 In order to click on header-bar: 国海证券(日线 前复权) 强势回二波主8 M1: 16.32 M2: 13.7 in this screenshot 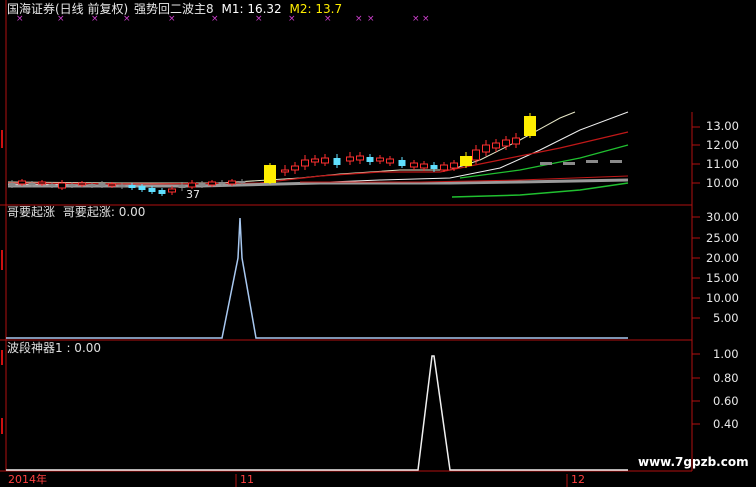, I will do `click(174, 9)`.